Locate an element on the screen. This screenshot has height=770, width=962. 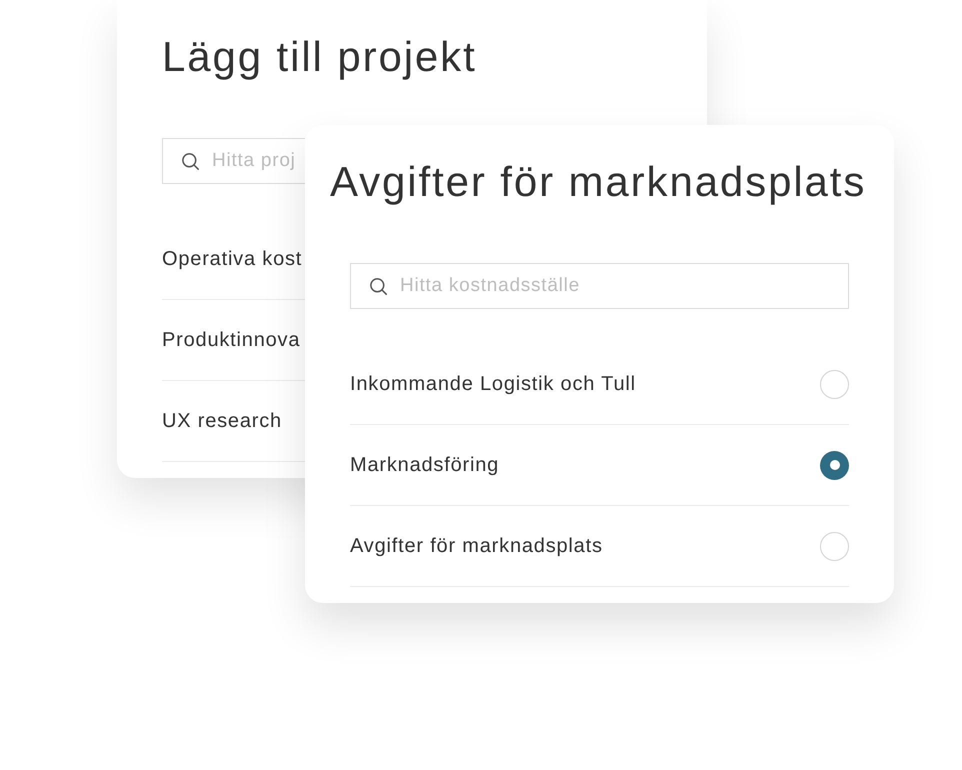
option-label: Marknadsföring is located at coordinates (425, 465).